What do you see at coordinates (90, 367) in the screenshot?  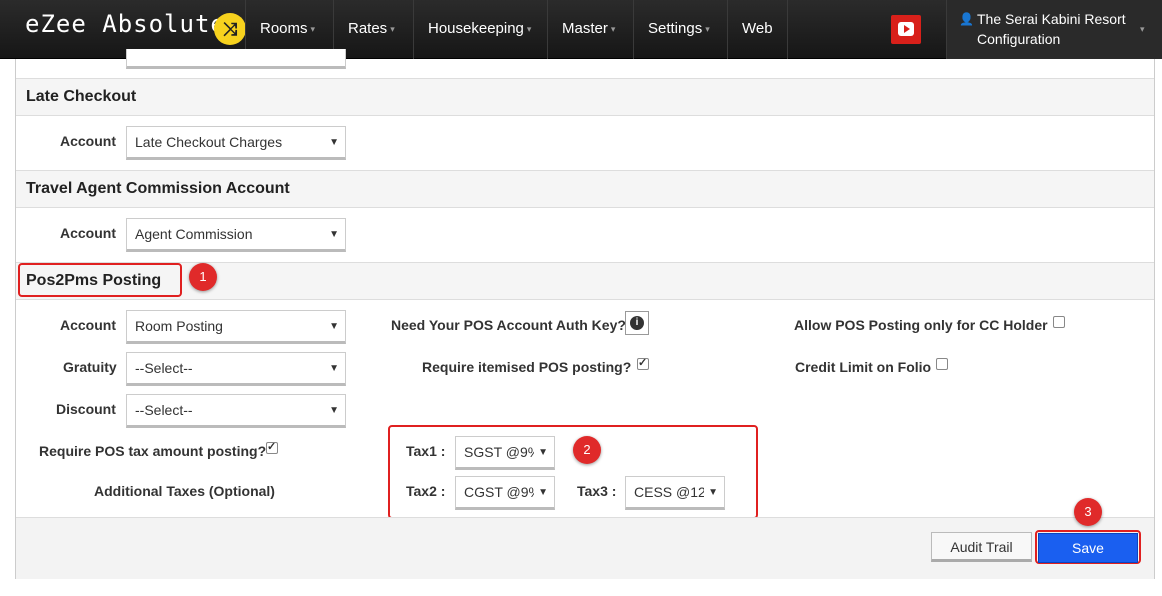 I see `gratuity-label: Gratuity` at bounding box center [90, 367].